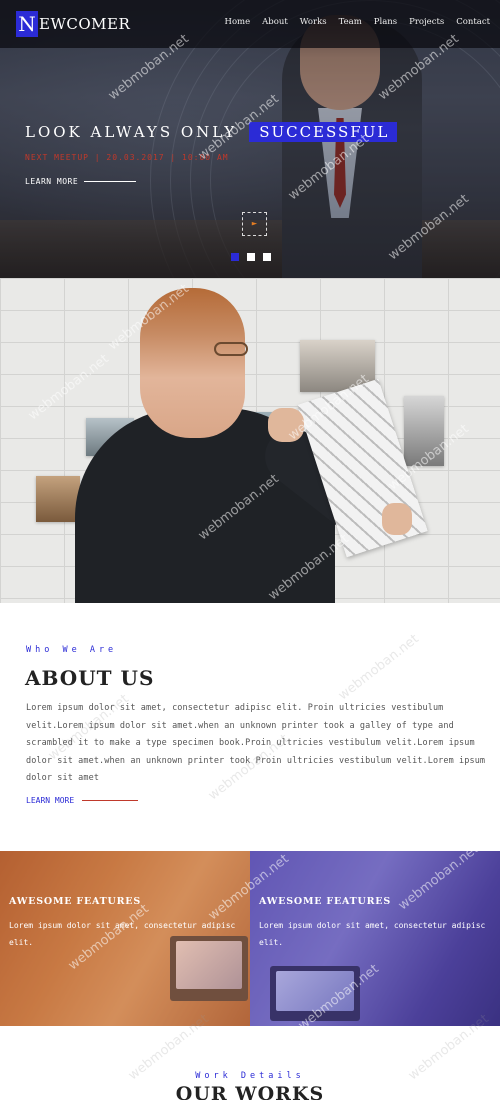  Describe the element at coordinates (52, 181) in the screenshot. I see `hero-learn-more-label: LEARN MORE` at that location.